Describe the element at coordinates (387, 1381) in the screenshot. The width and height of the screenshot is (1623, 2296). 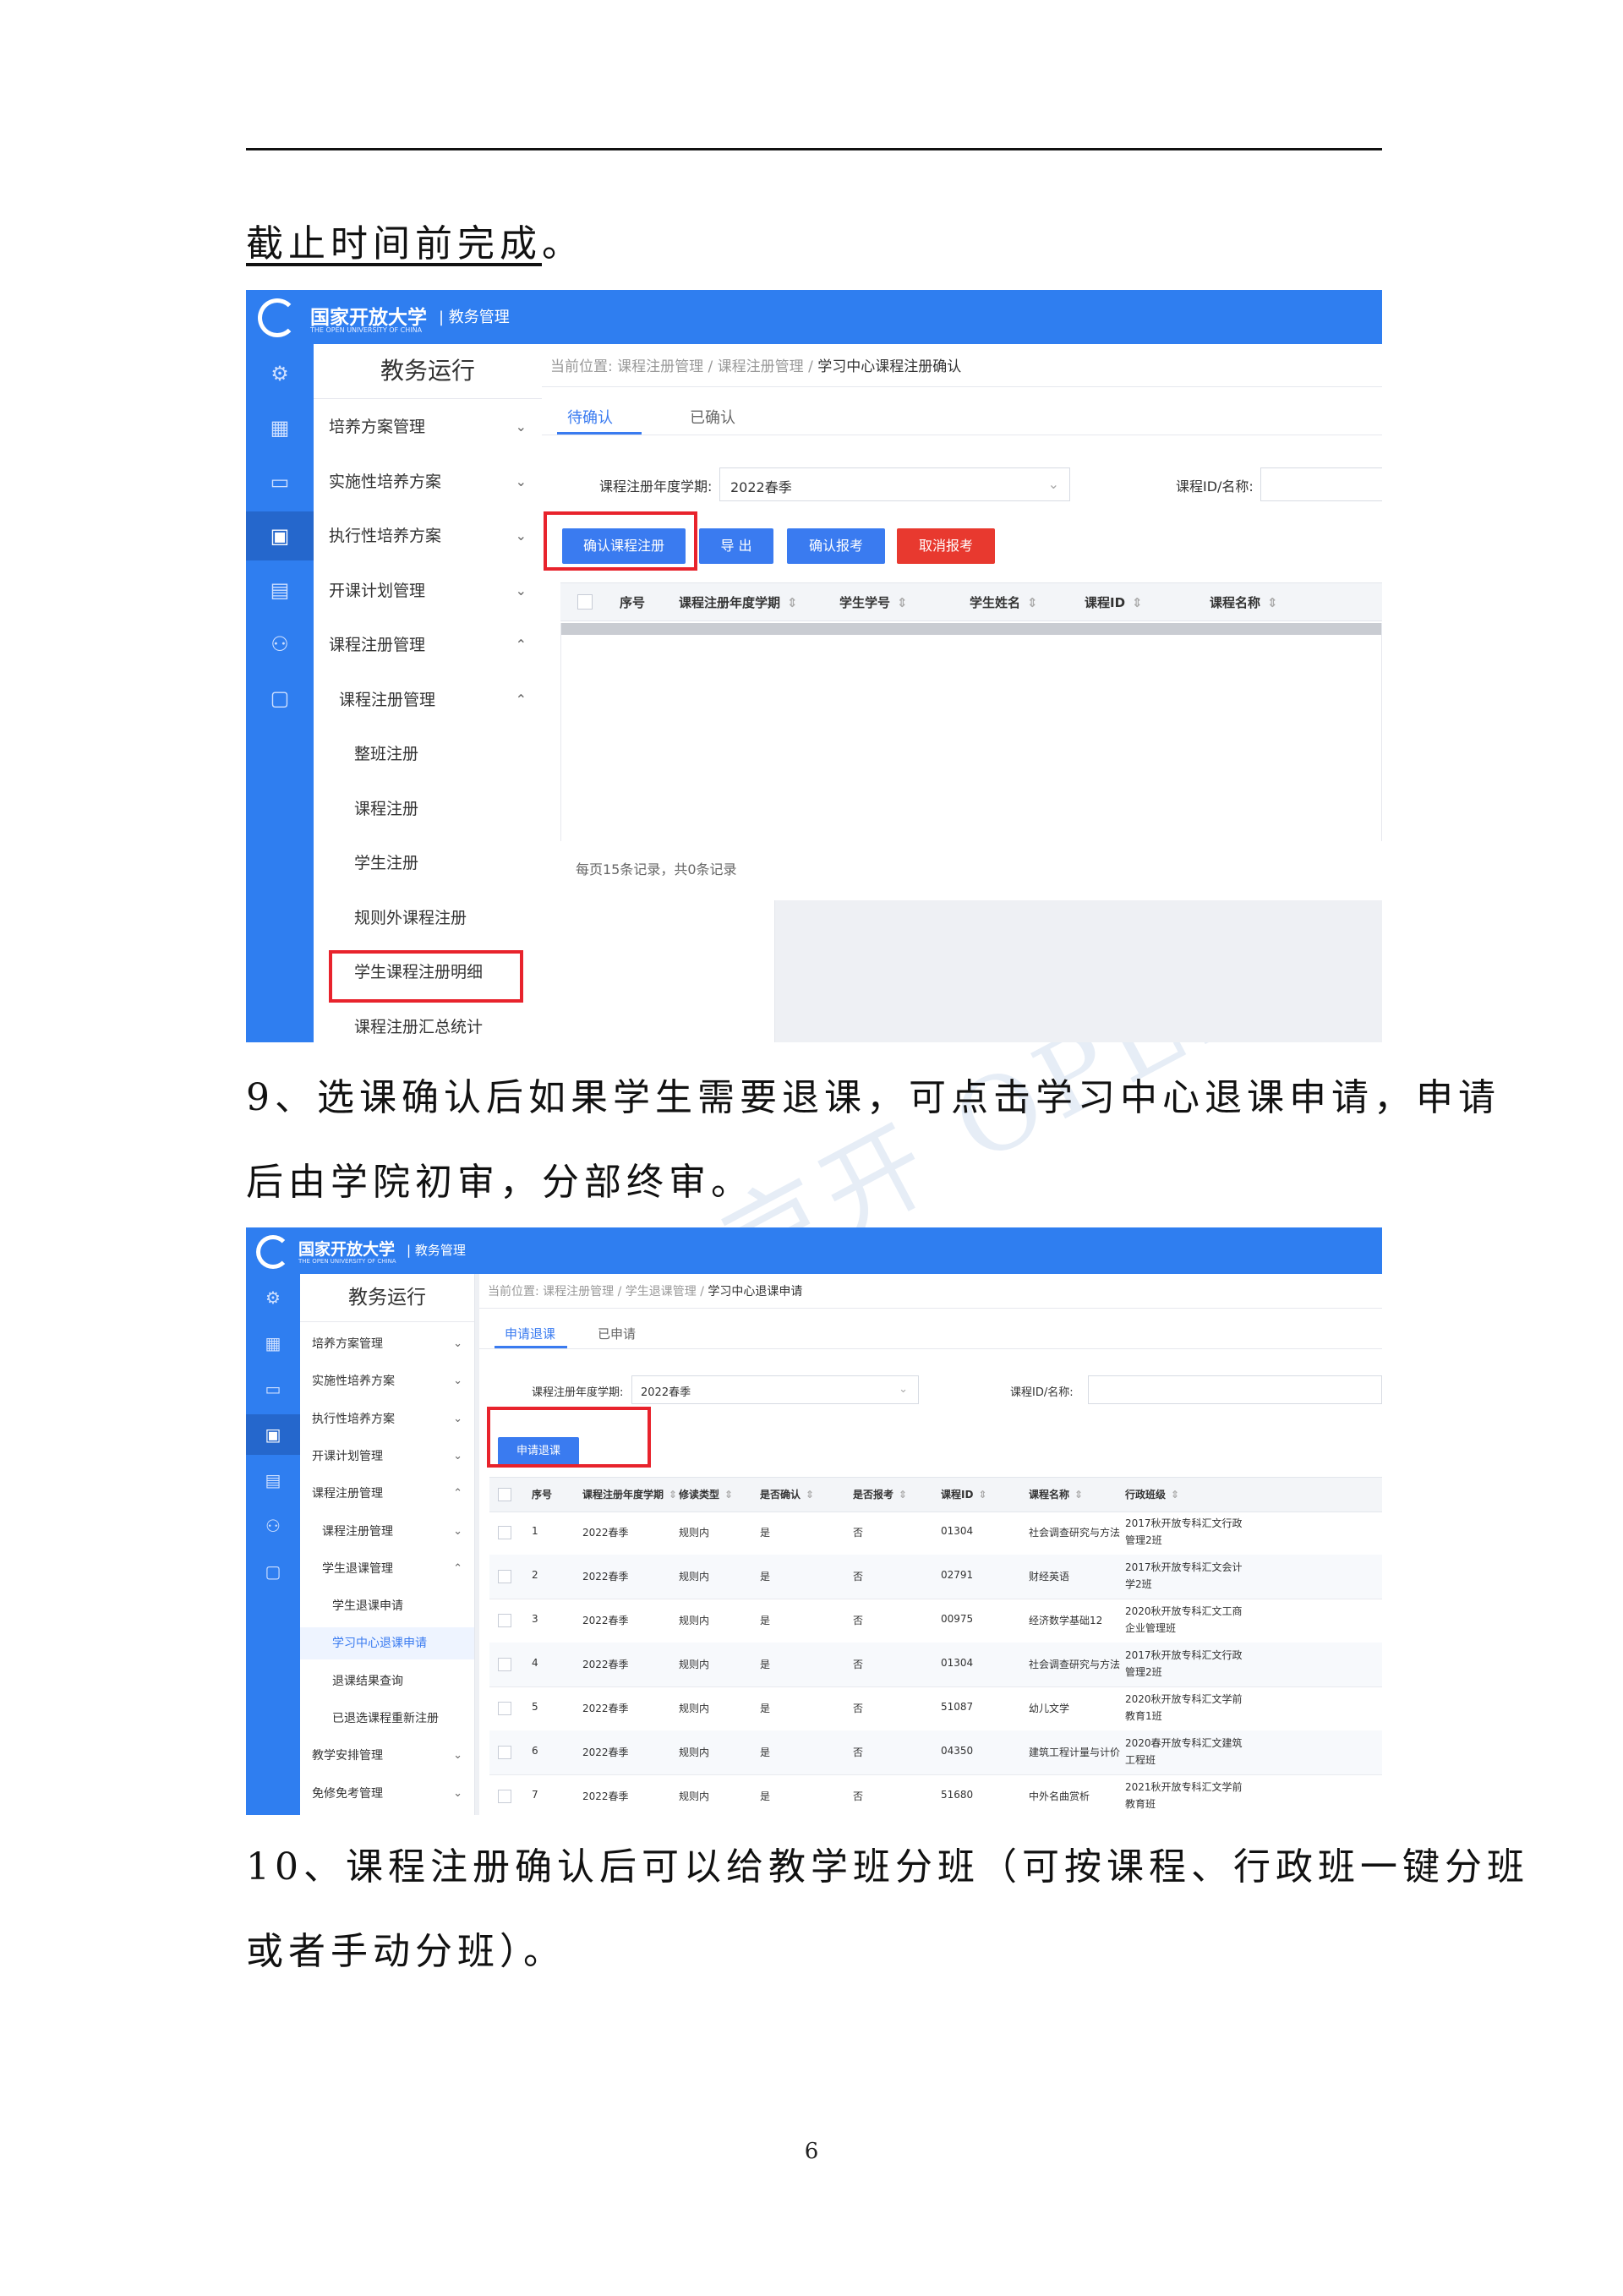
I see `sidebar-item: 实施性培养方案 ⌄` at that location.